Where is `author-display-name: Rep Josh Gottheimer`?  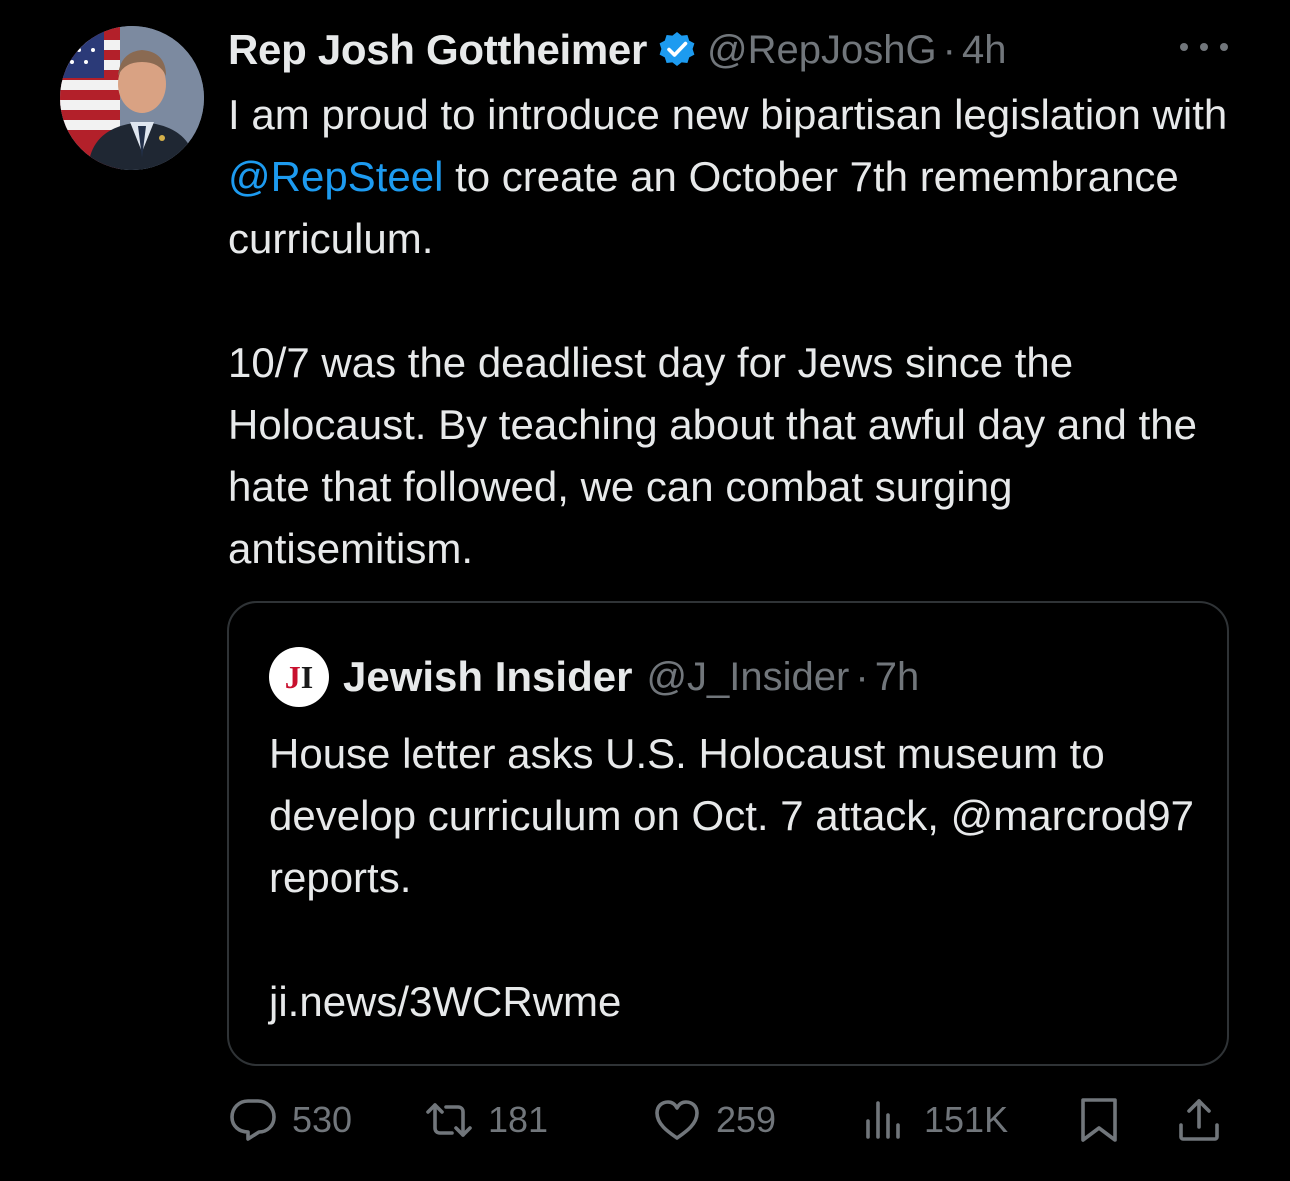
author-display-name: Rep Josh Gottheimer is located at coordinates (437, 50).